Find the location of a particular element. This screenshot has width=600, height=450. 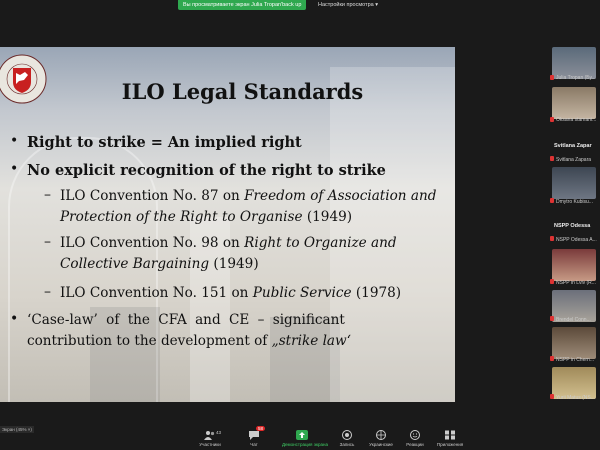

globe-icon is located at coordinates (381, 435).